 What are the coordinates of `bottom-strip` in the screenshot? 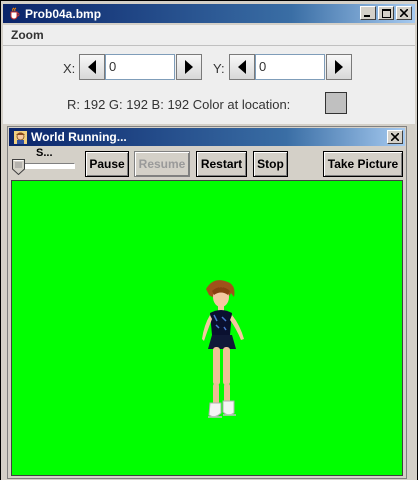 It's located at (209, 485).